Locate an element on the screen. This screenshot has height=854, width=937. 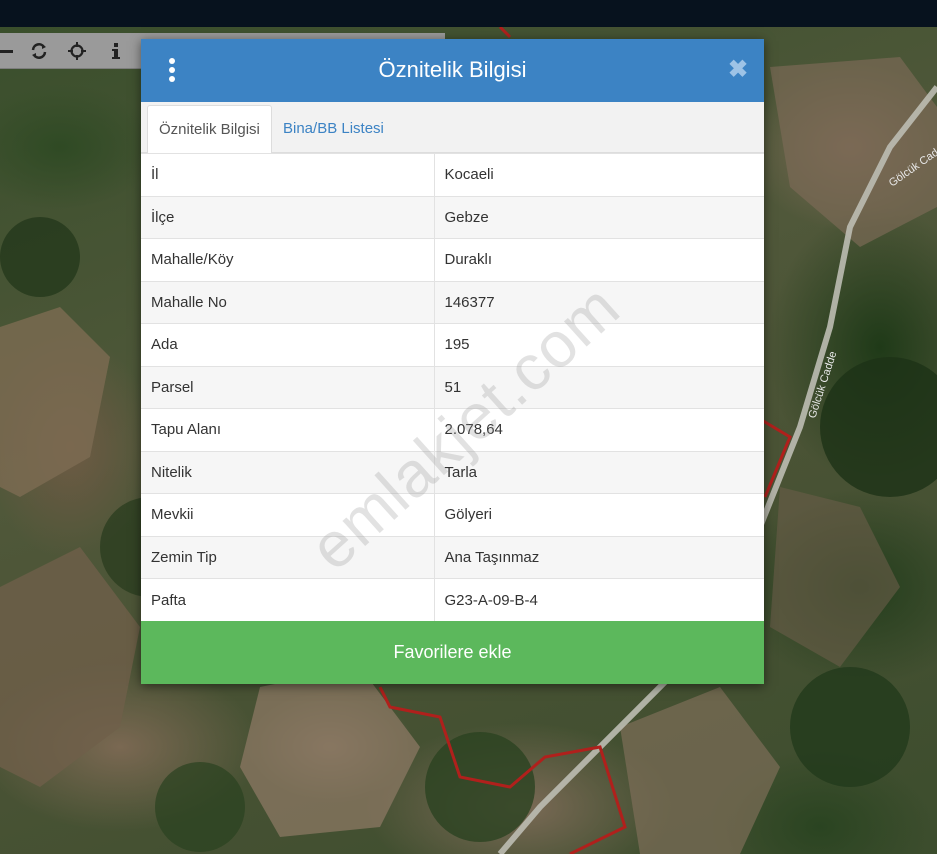
table-row: Mevkii Gölyeri is located at coordinates (452, 514).